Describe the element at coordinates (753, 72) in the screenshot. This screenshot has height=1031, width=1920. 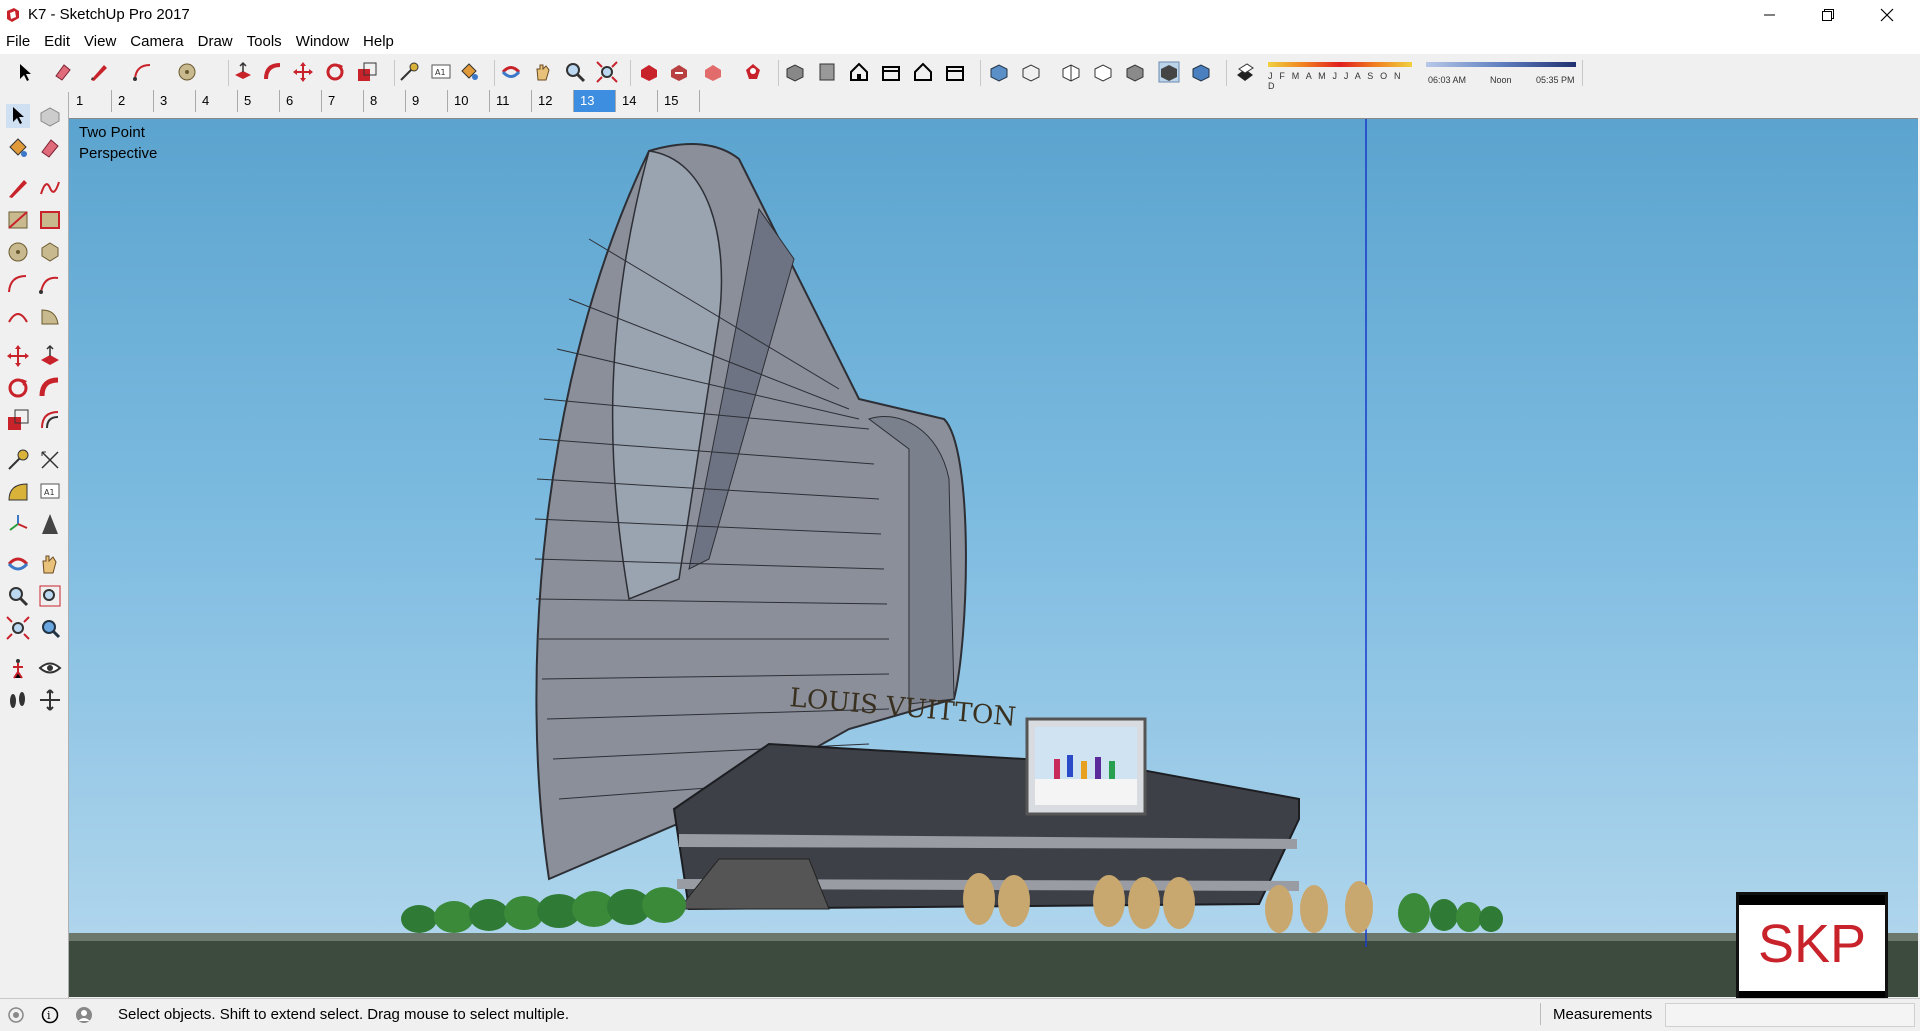
I see `extension-warehouse-icon` at that location.